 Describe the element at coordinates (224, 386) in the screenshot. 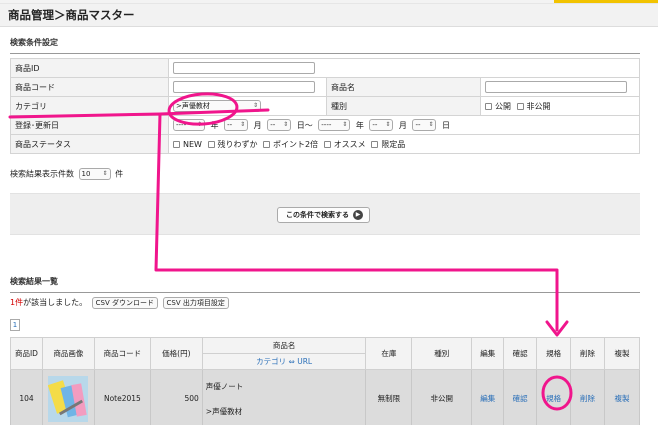

I see `row-name: 声優ノート` at that location.